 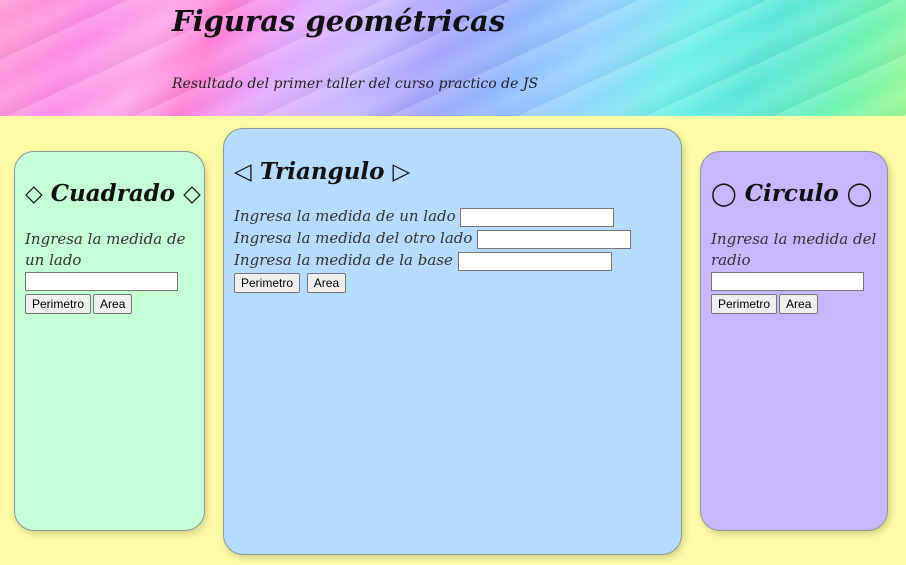 I want to click on square-side-label: Ingresa la medida de un lado, so click(x=105, y=249).